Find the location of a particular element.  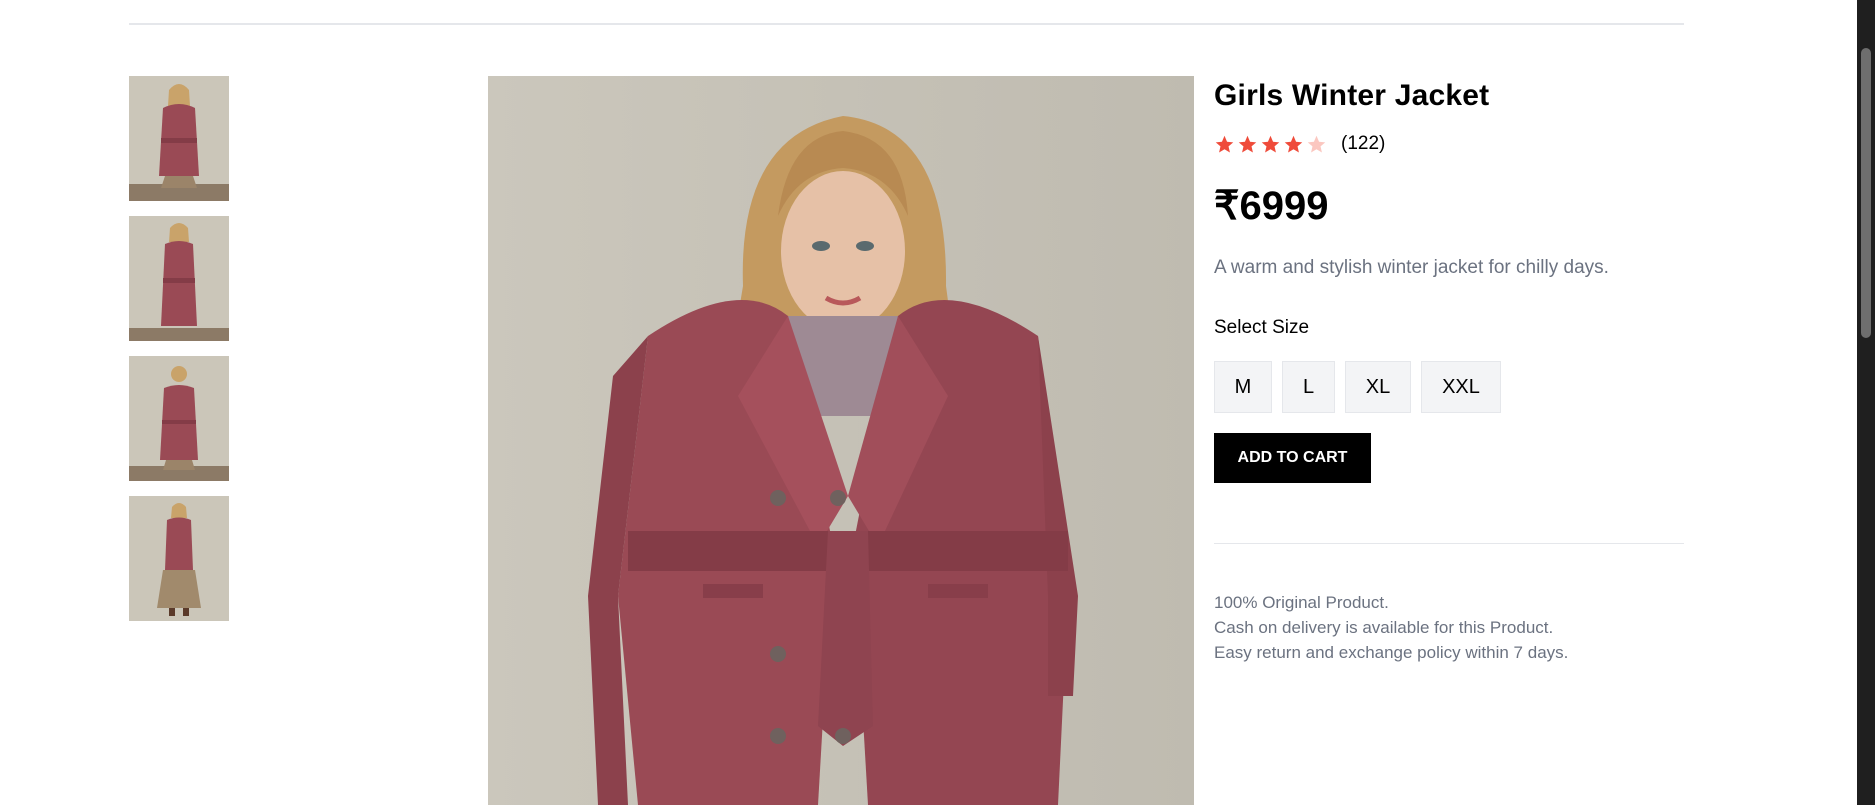

product-price: ₹6999 is located at coordinates (1271, 206).